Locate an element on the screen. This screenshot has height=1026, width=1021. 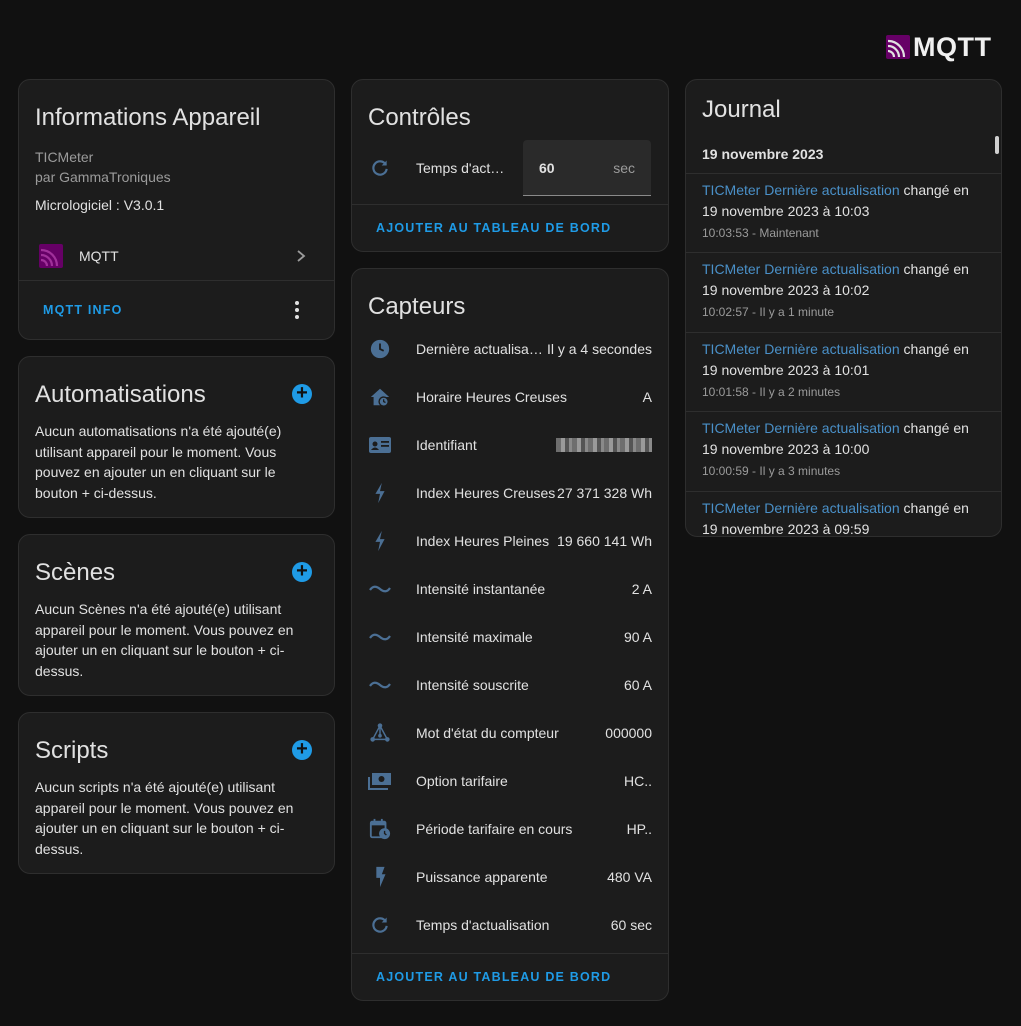
sensor-value: A is located at coordinates (647, 397).